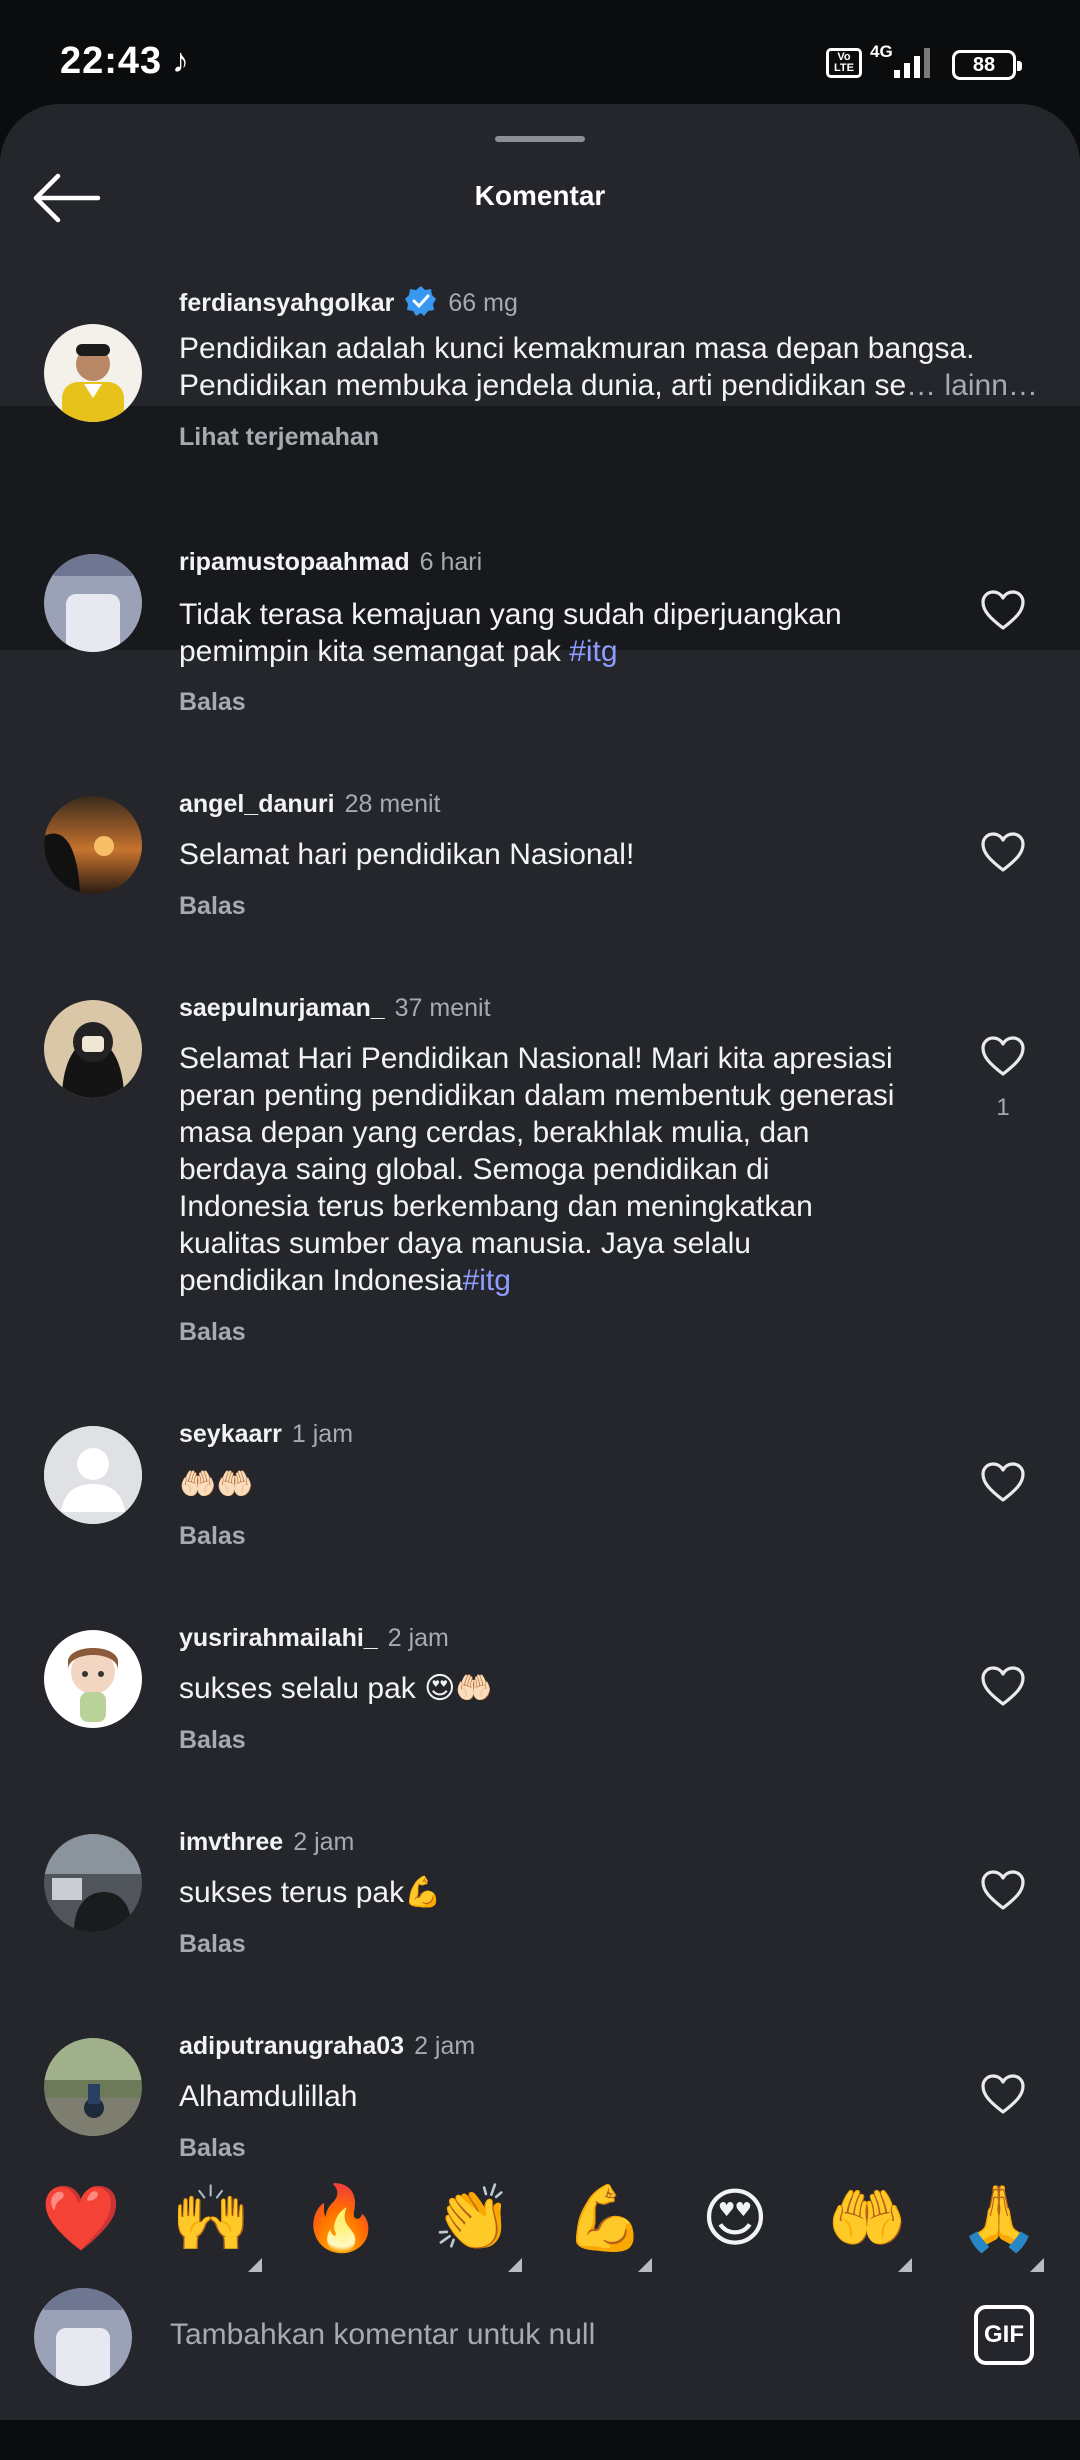  I want to click on comment-text: 🤲🏻🤲🏻, so click(216, 1484).